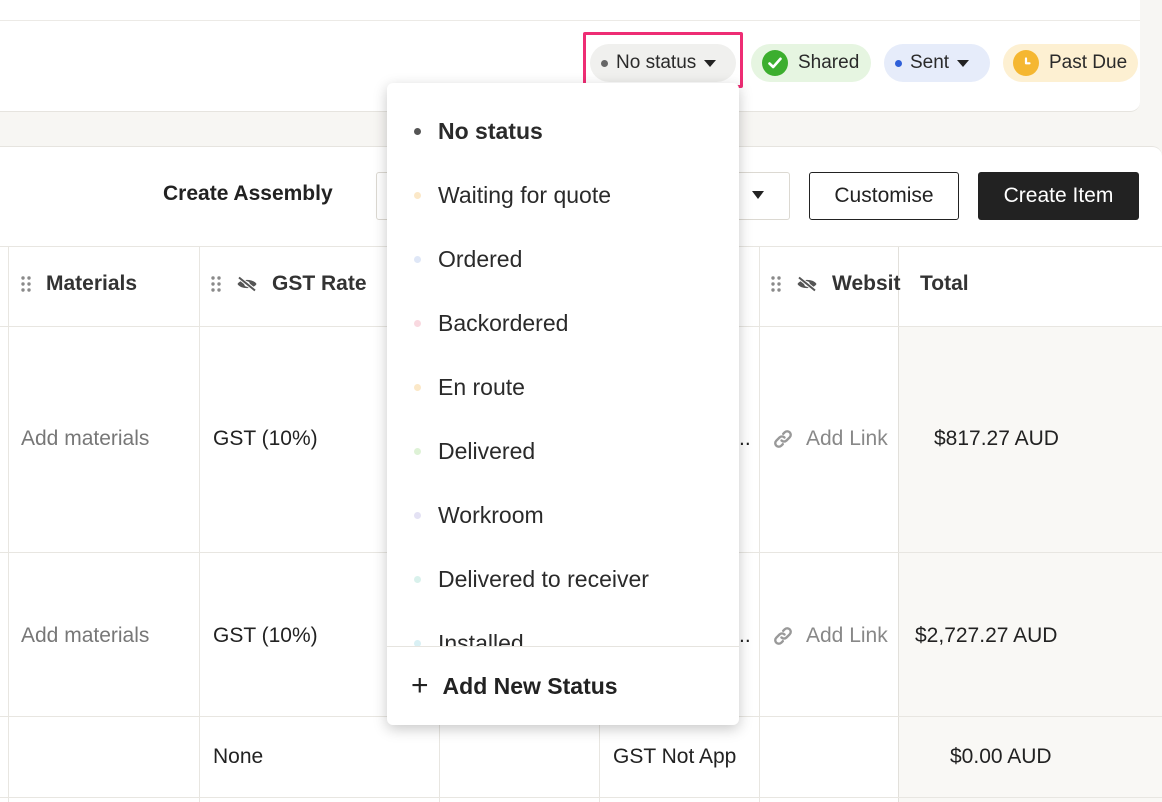 The height and width of the screenshot is (802, 1162). What do you see at coordinates (884, 196) in the screenshot?
I see `customise-button: Customise` at bounding box center [884, 196].